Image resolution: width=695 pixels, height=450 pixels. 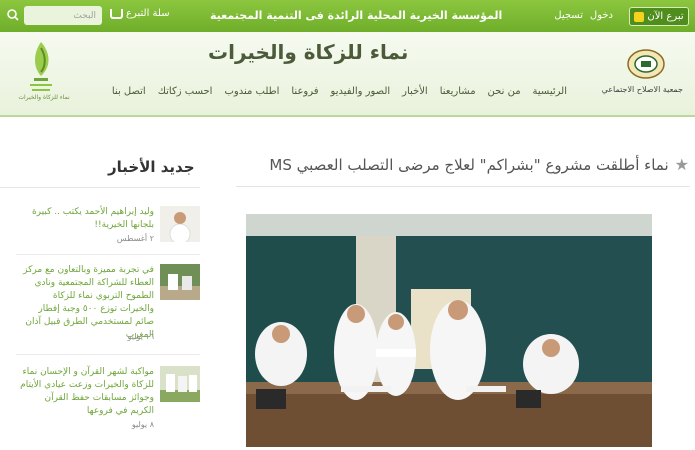 I want to click on nav-home: الرئيسية, so click(x=550, y=91).